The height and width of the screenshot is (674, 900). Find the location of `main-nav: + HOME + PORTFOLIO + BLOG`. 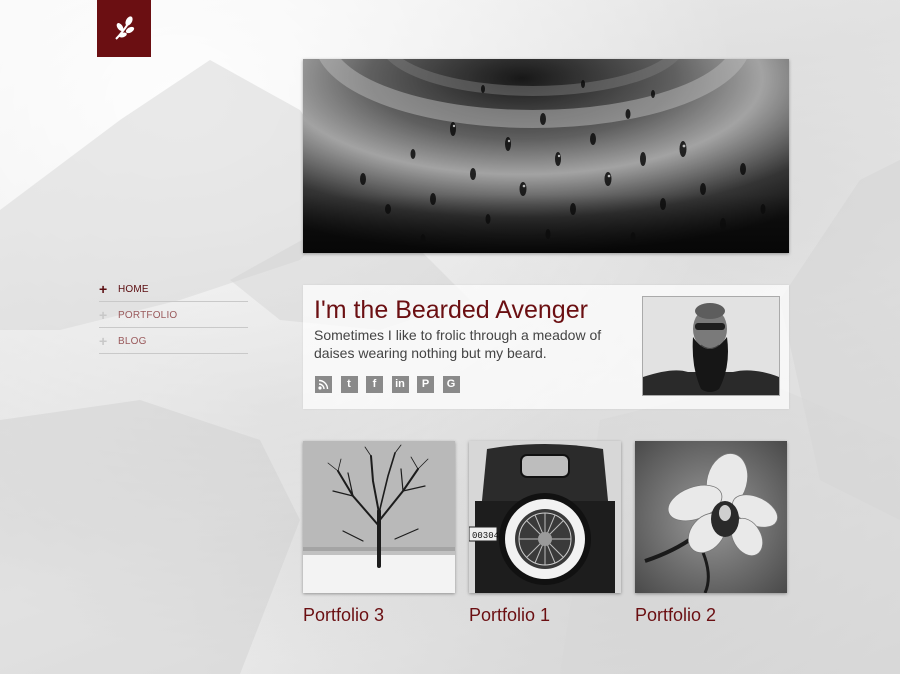

main-nav: + HOME + PORTFOLIO + BLOG is located at coordinates (173, 316).